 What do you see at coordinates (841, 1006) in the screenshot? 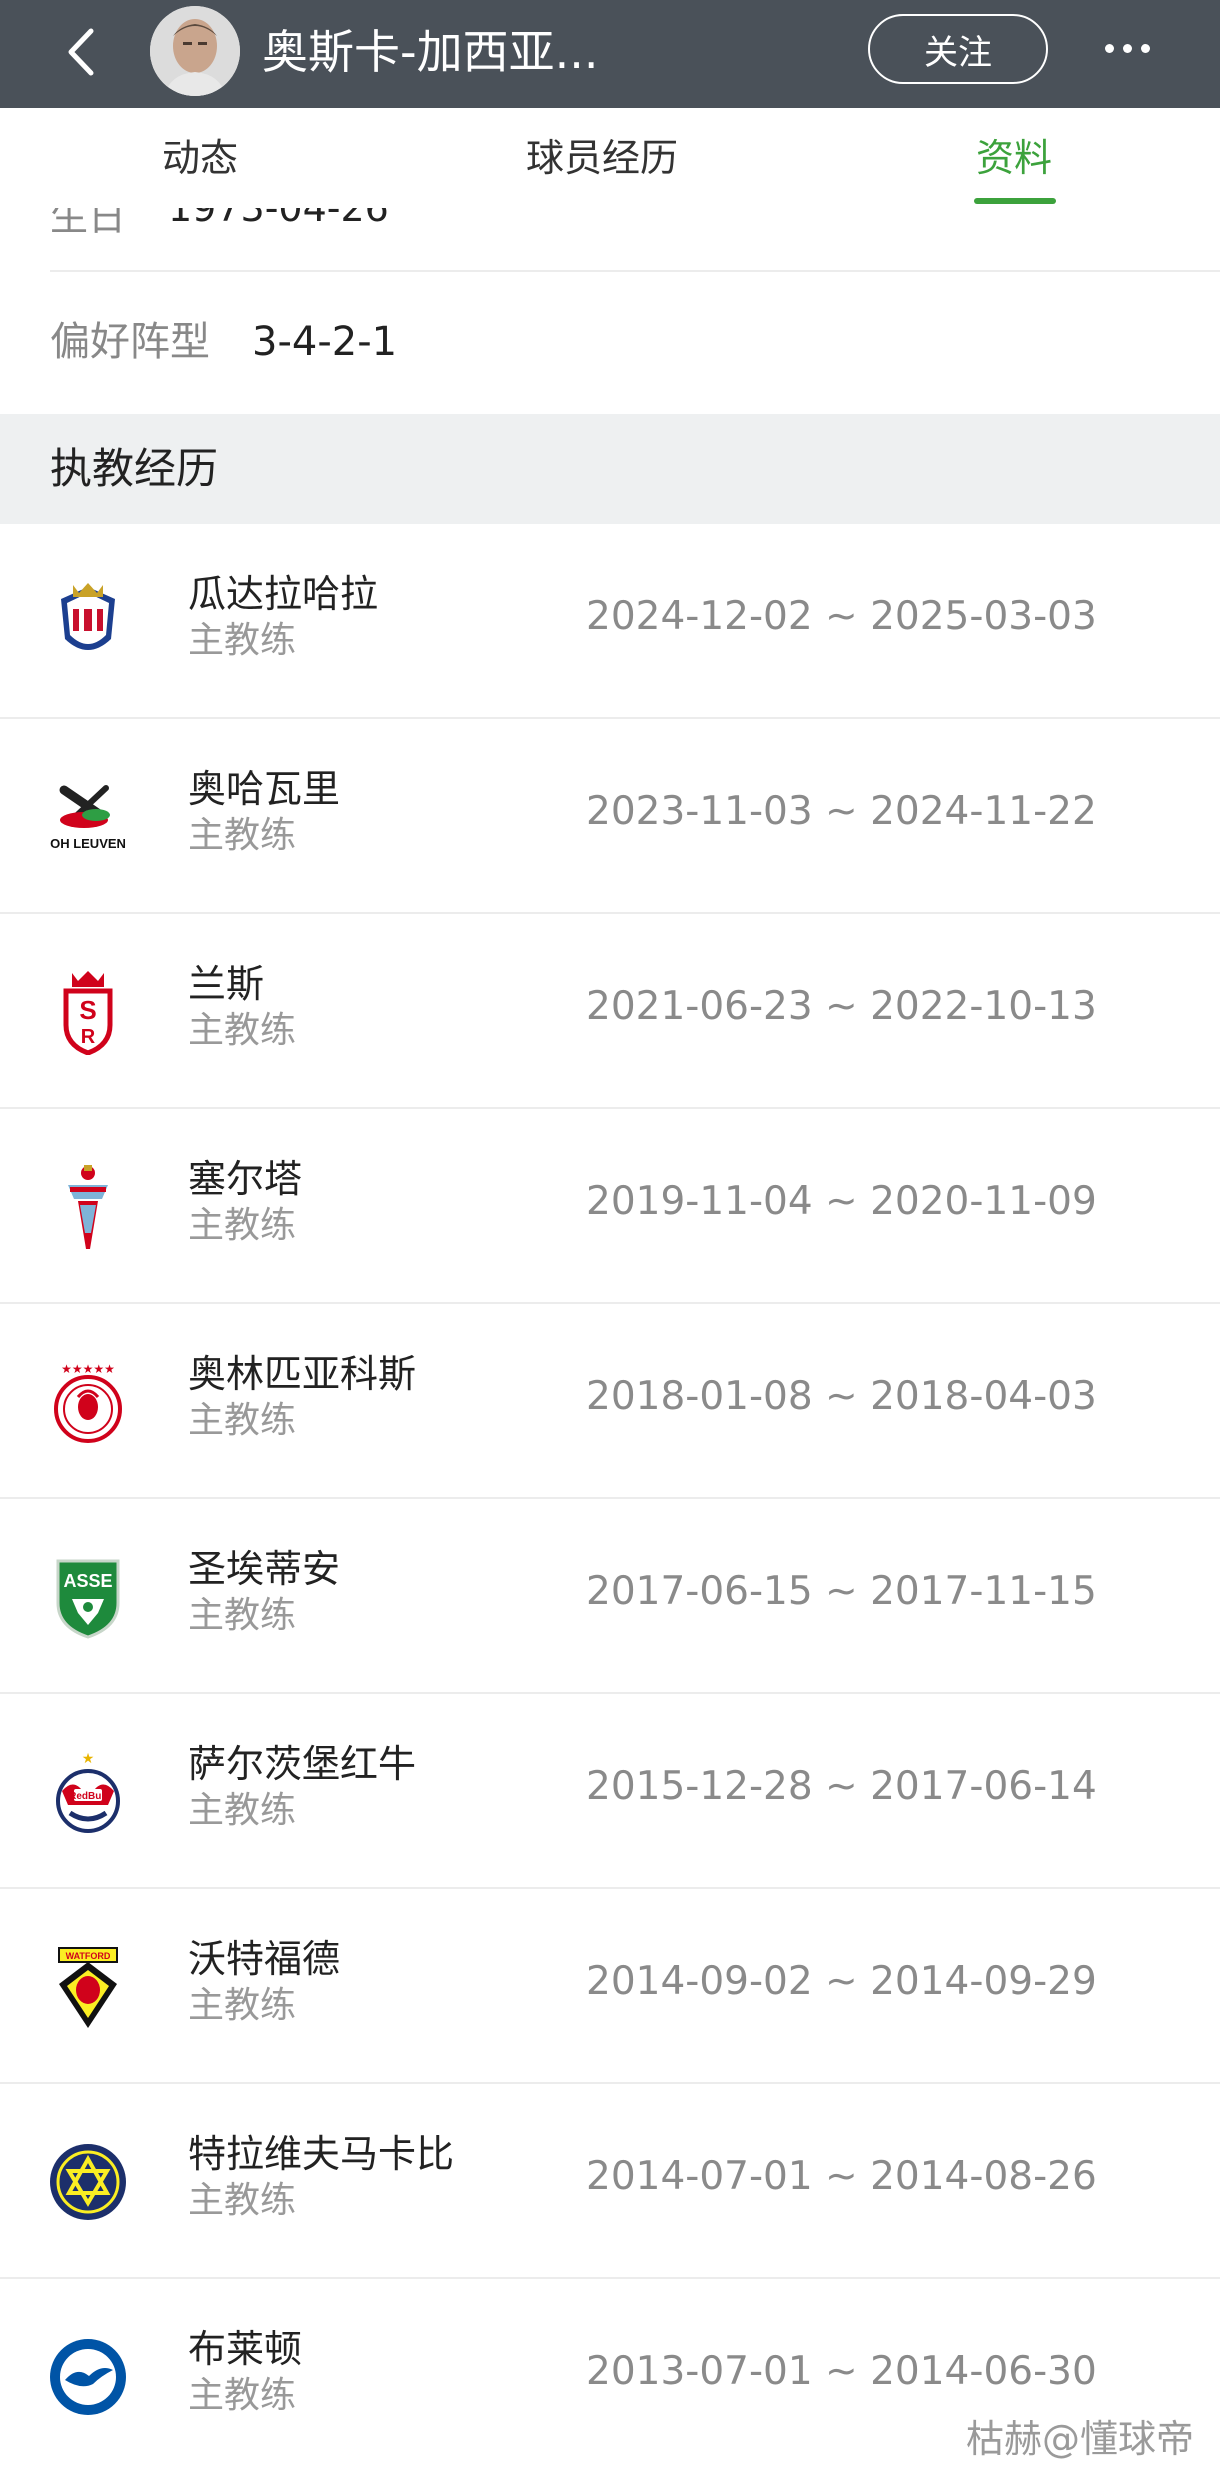
I see `tenure-dates: 2021-06-23 ~ 2022-10-13` at bounding box center [841, 1006].